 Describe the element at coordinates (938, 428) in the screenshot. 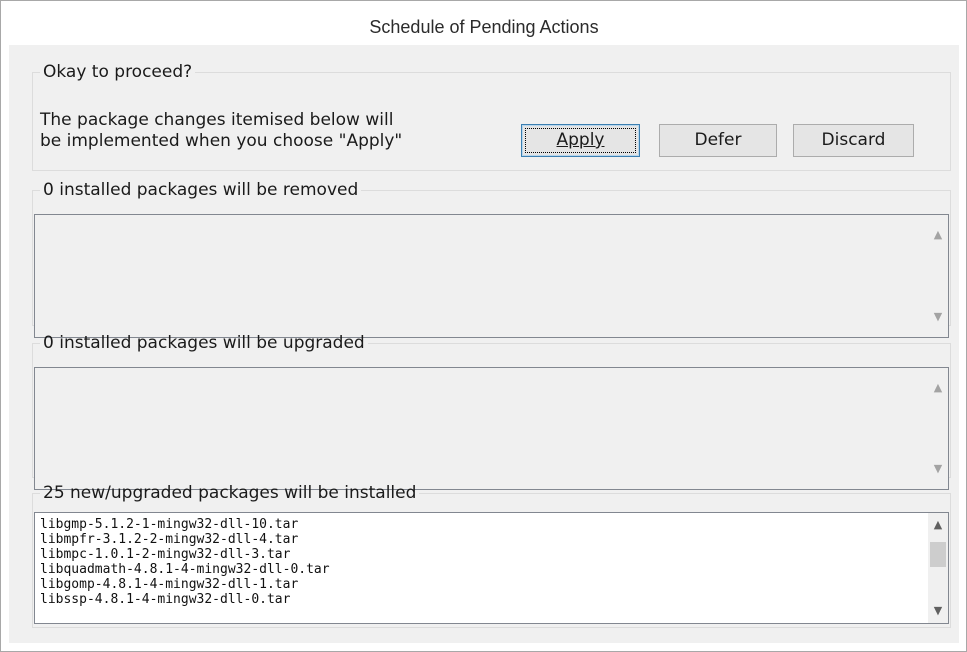

I see `upgraded-scrollbar: ▲ ▼` at that location.